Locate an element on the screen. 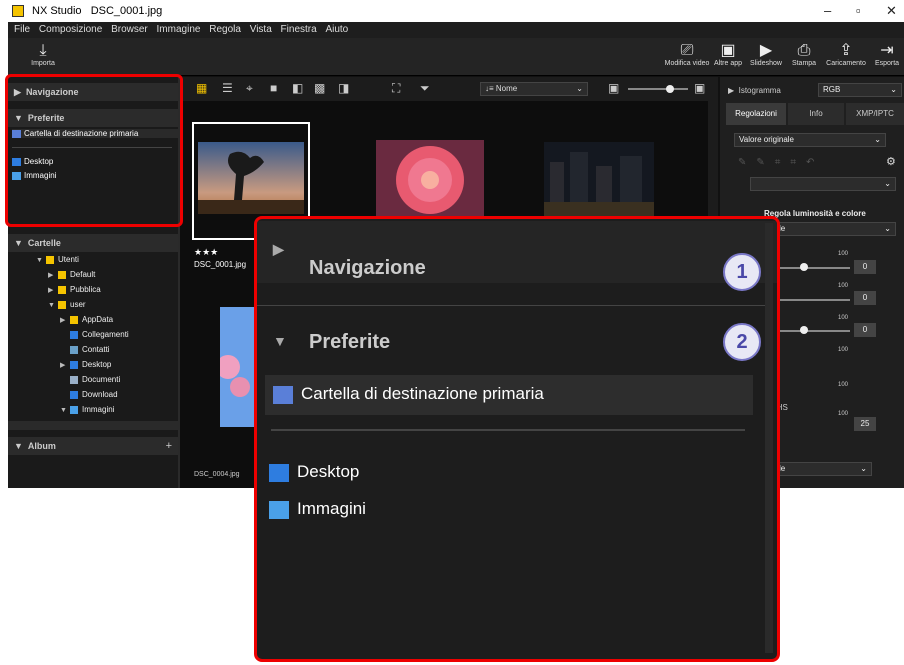 This screenshot has height=665, width=904. sort-select: ↓≡ Nome ⌄ is located at coordinates (534, 89).